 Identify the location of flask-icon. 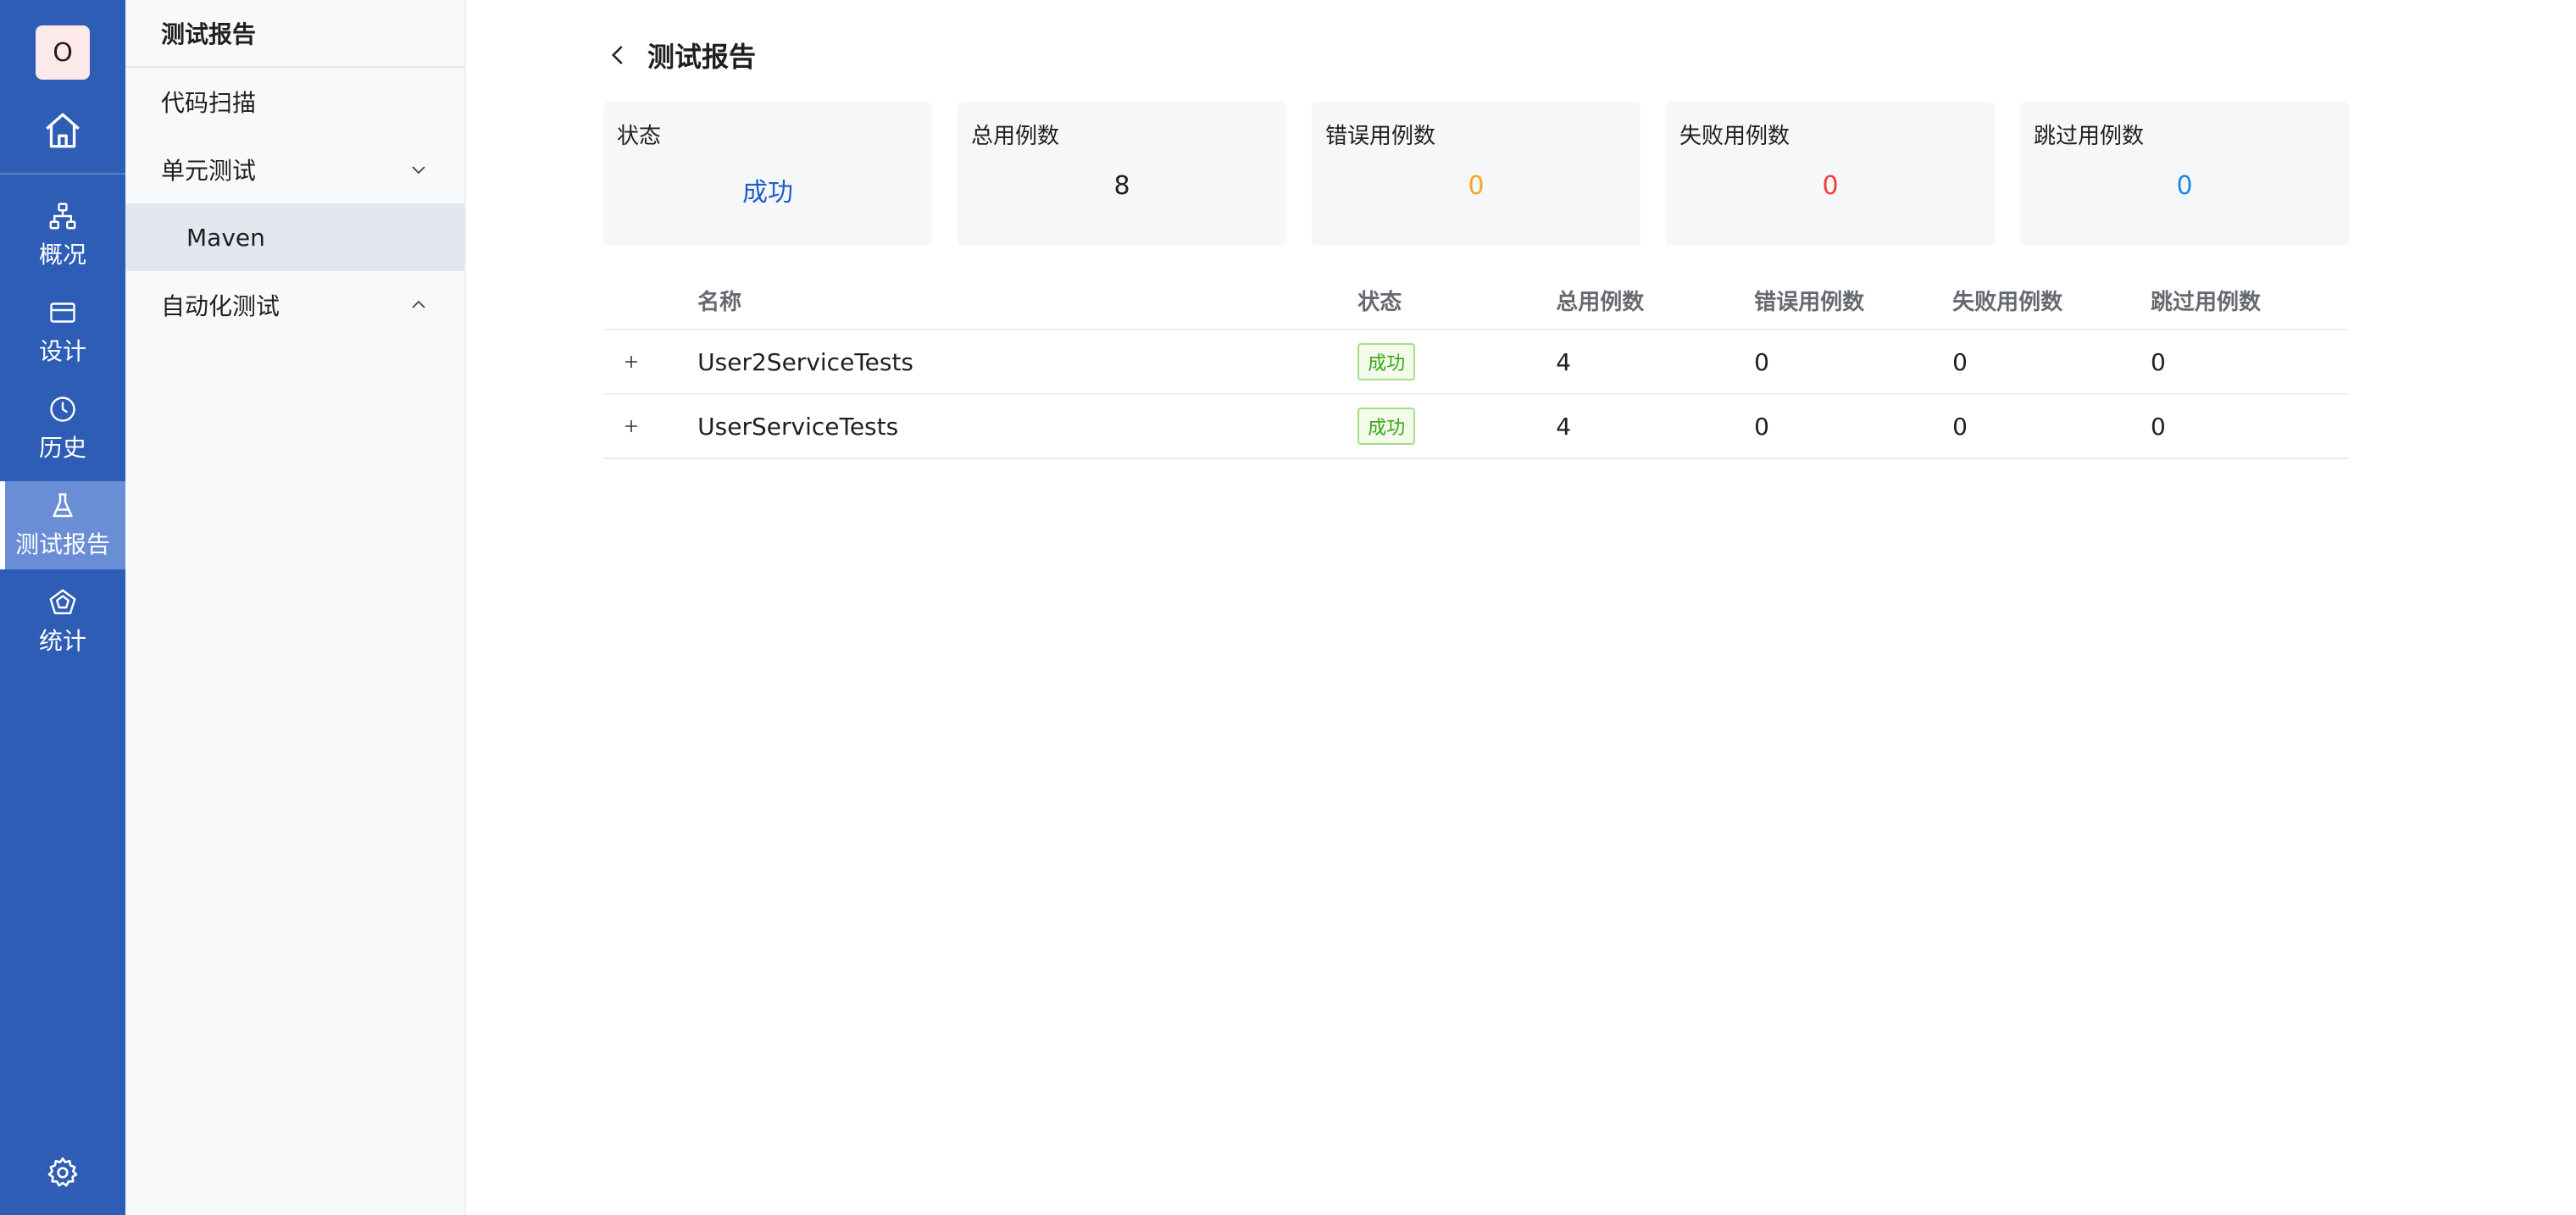
(63, 505).